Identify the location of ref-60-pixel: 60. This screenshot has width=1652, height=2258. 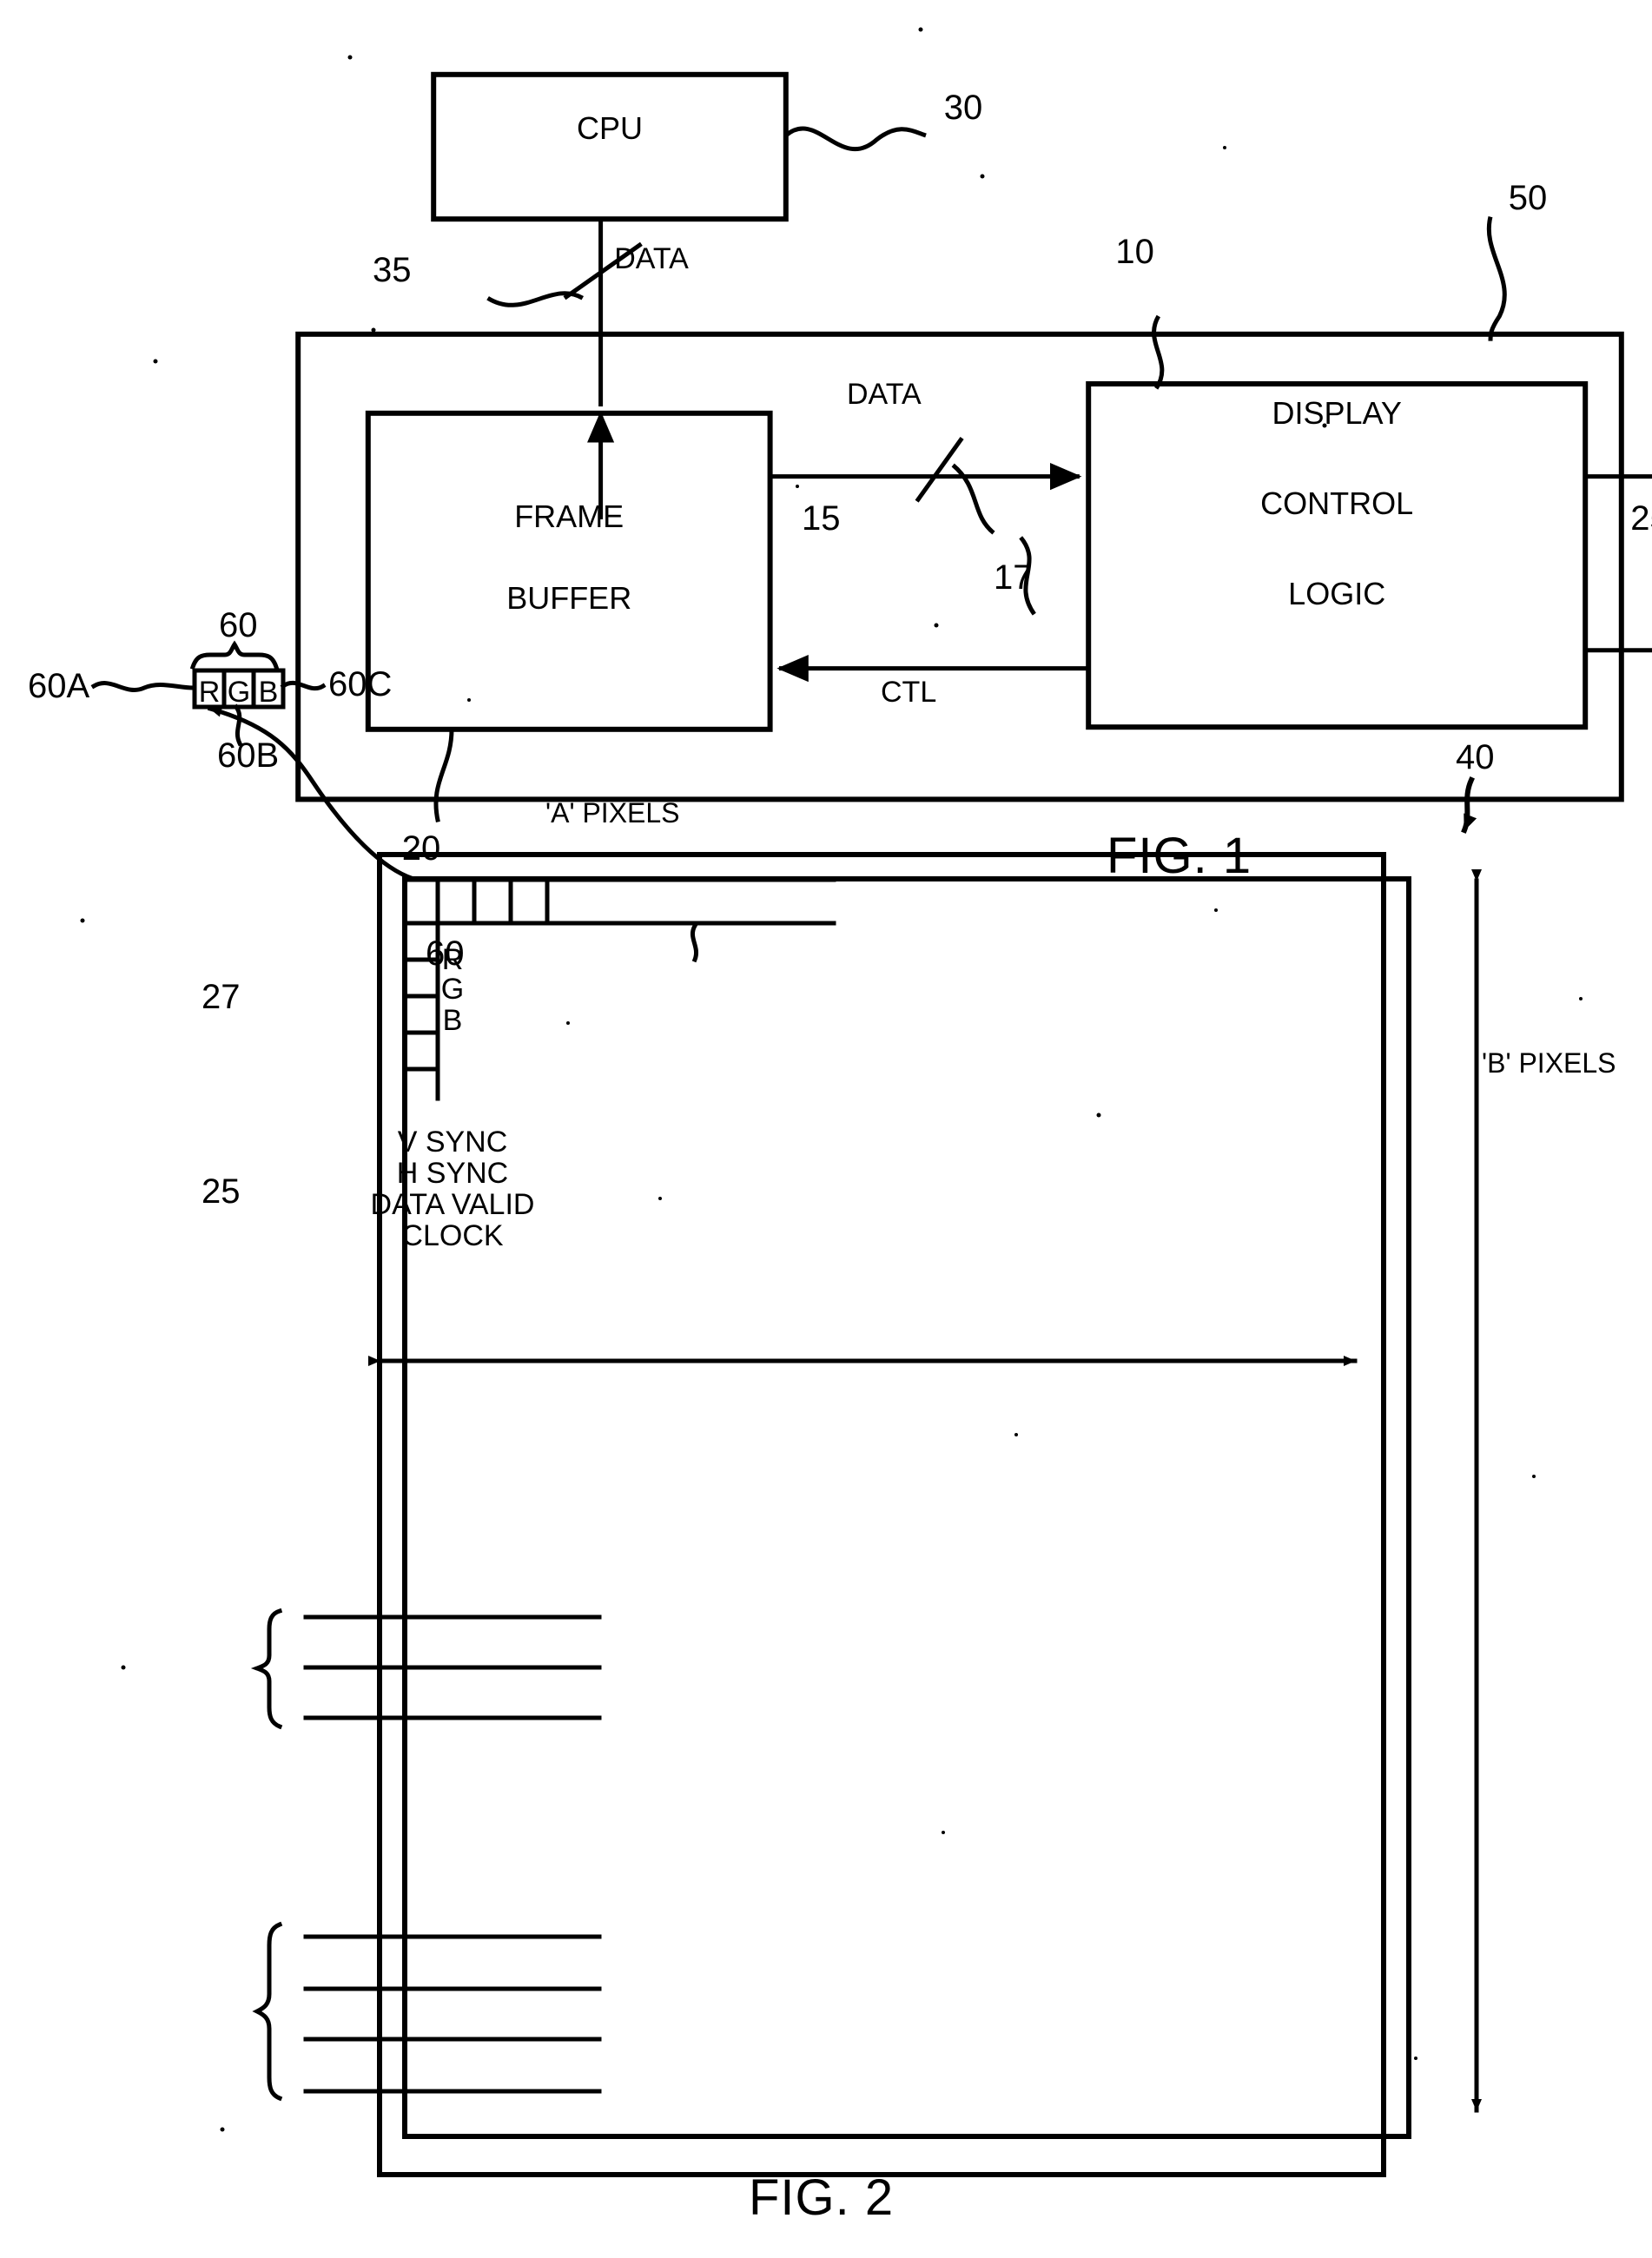
(238, 625).